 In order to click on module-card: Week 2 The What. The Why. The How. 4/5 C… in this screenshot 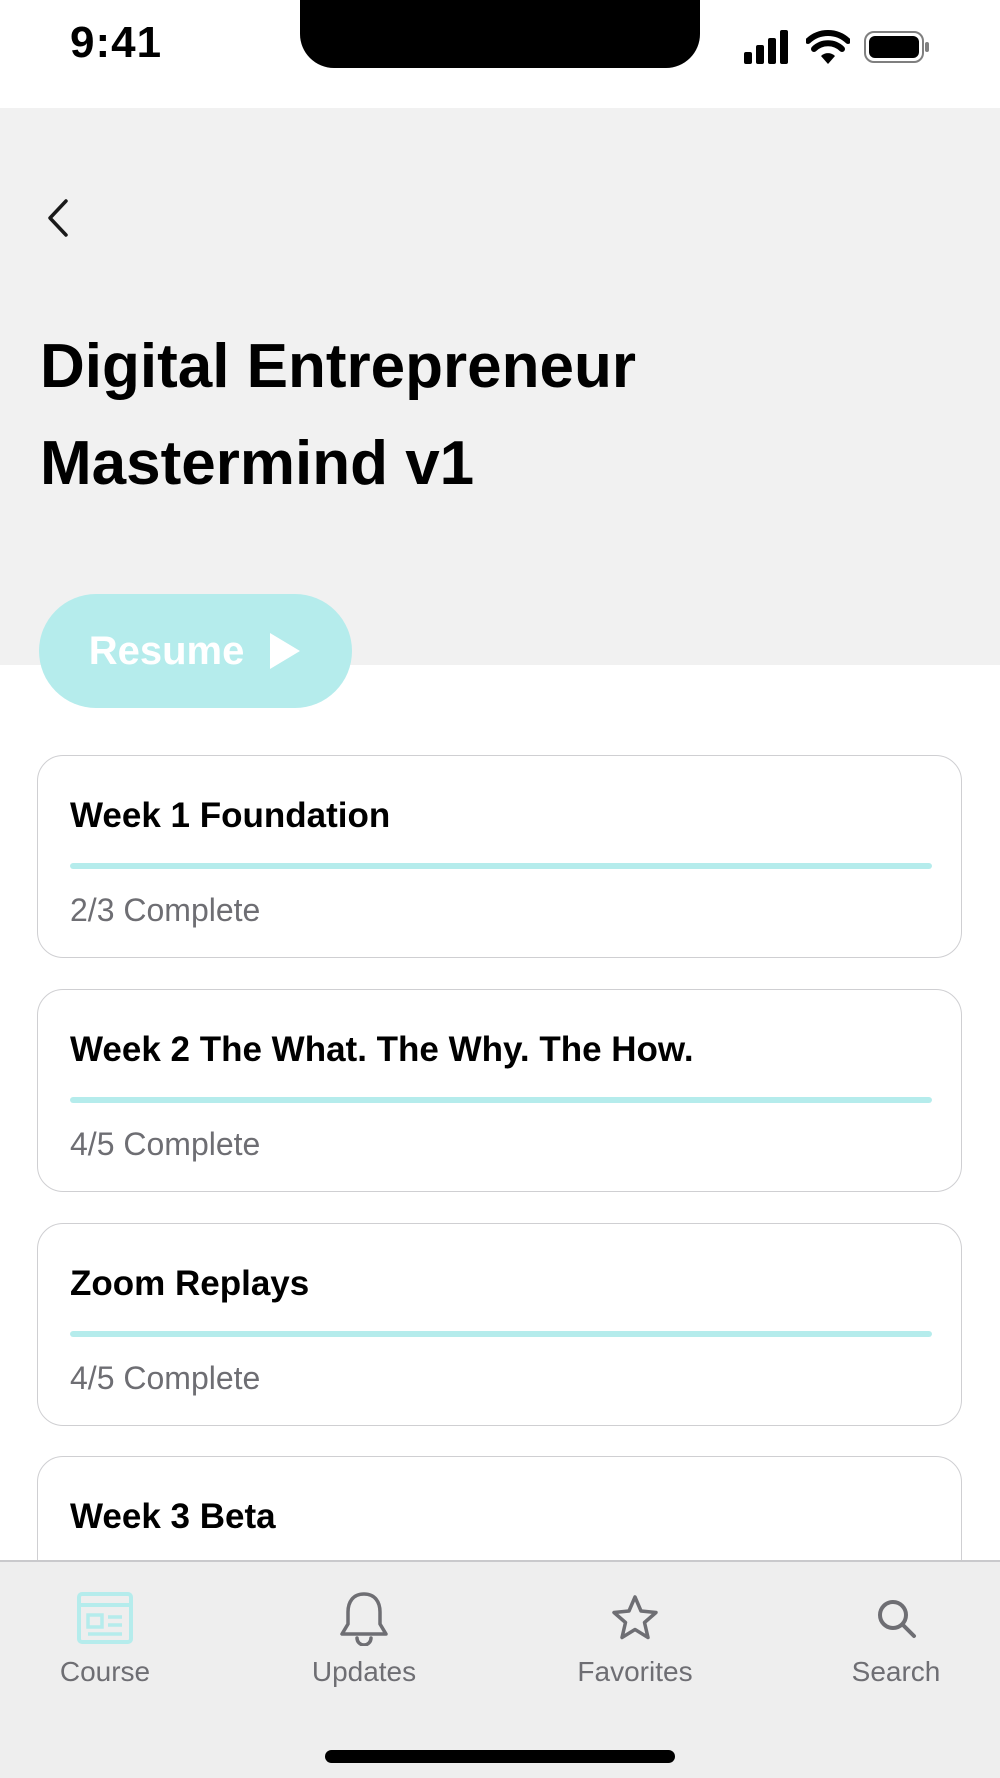, I will do `click(499, 1090)`.